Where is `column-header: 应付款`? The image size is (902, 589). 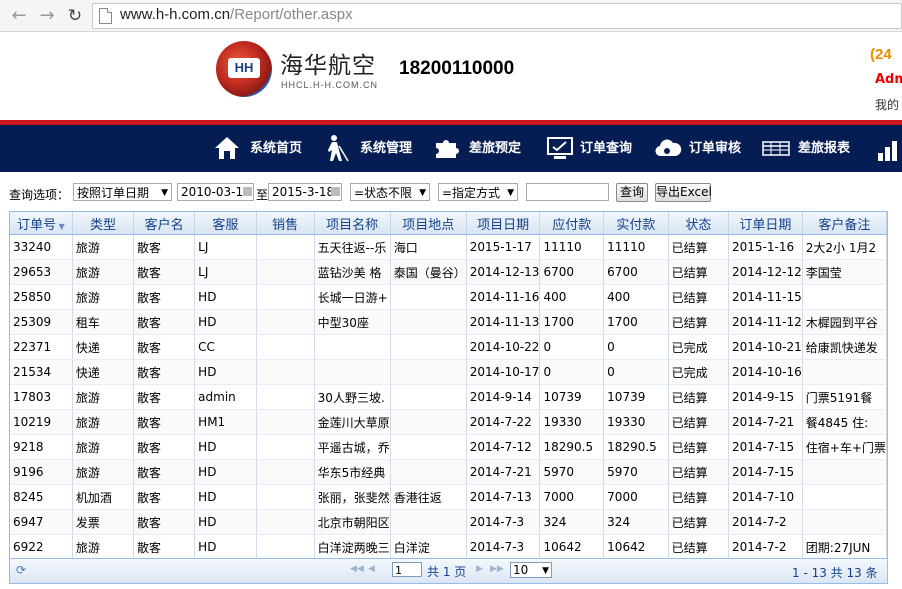 column-header: 应付款 is located at coordinates (572, 223).